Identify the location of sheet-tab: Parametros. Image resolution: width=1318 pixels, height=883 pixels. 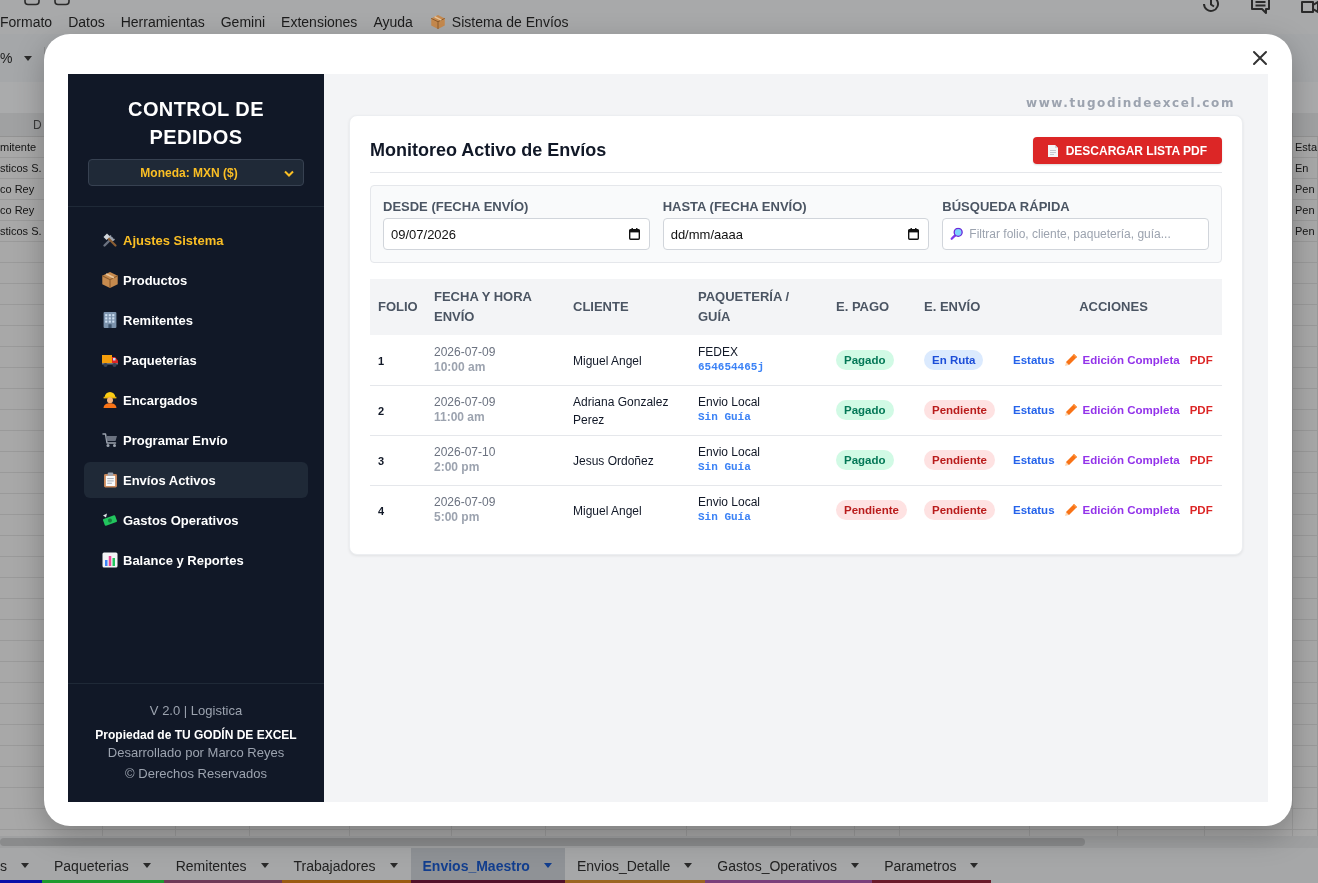
(932, 865).